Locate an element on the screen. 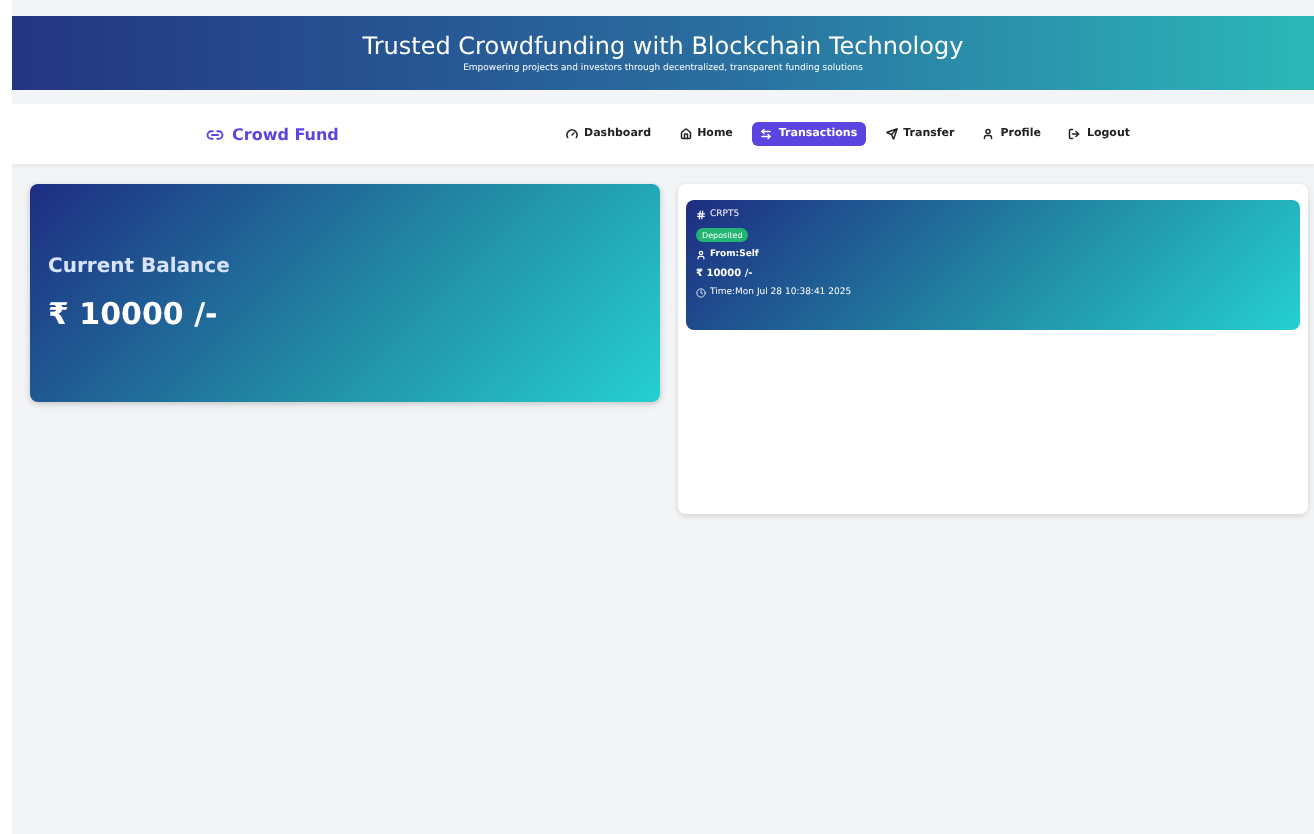 This screenshot has height=834, width=1314. clock-icon is located at coordinates (701, 293).